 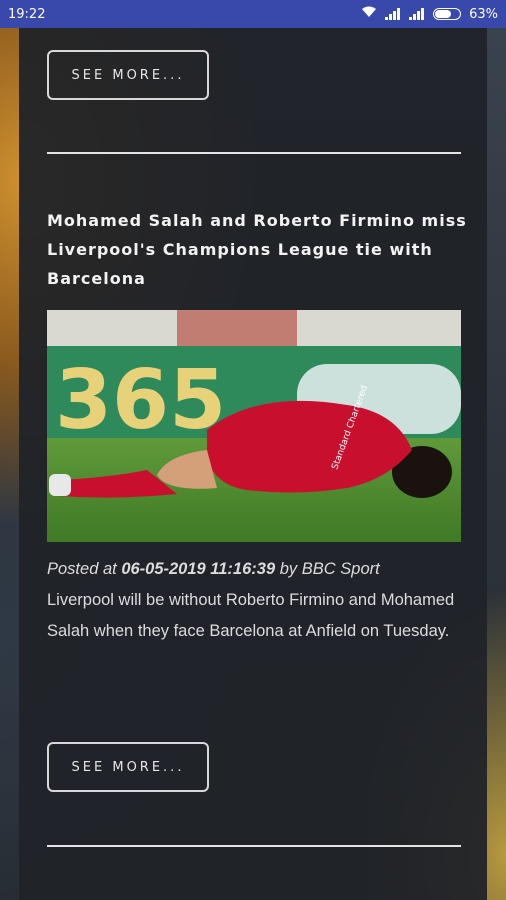 What do you see at coordinates (253, 14) in the screenshot?
I see `status-bar: 19:22 63%` at bounding box center [253, 14].